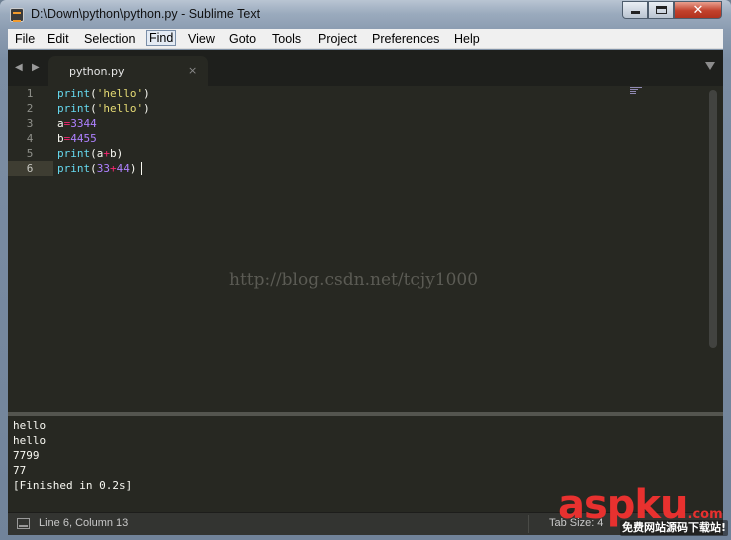 Image resolution: width=731 pixels, height=540 pixels. What do you see at coordinates (141, 168) in the screenshot?
I see `text-caret` at bounding box center [141, 168].